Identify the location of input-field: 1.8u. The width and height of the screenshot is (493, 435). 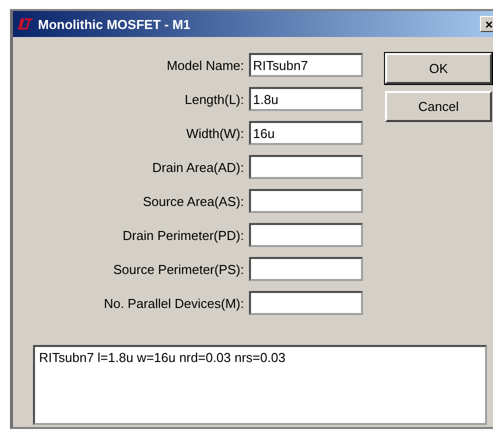
(306, 99).